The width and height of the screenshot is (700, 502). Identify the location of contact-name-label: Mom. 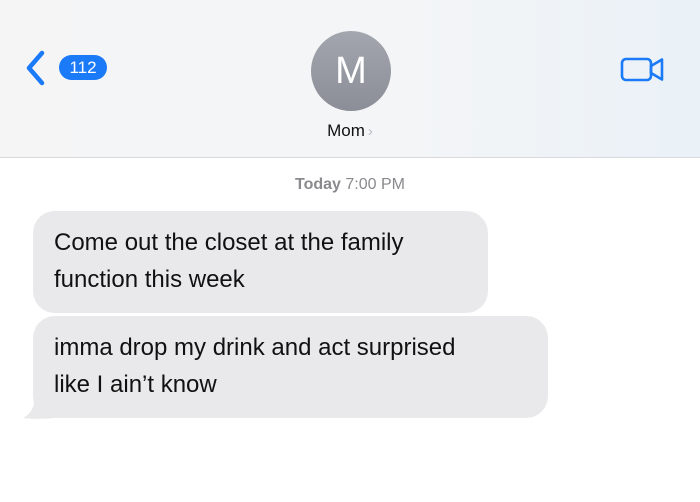
(346, 130).